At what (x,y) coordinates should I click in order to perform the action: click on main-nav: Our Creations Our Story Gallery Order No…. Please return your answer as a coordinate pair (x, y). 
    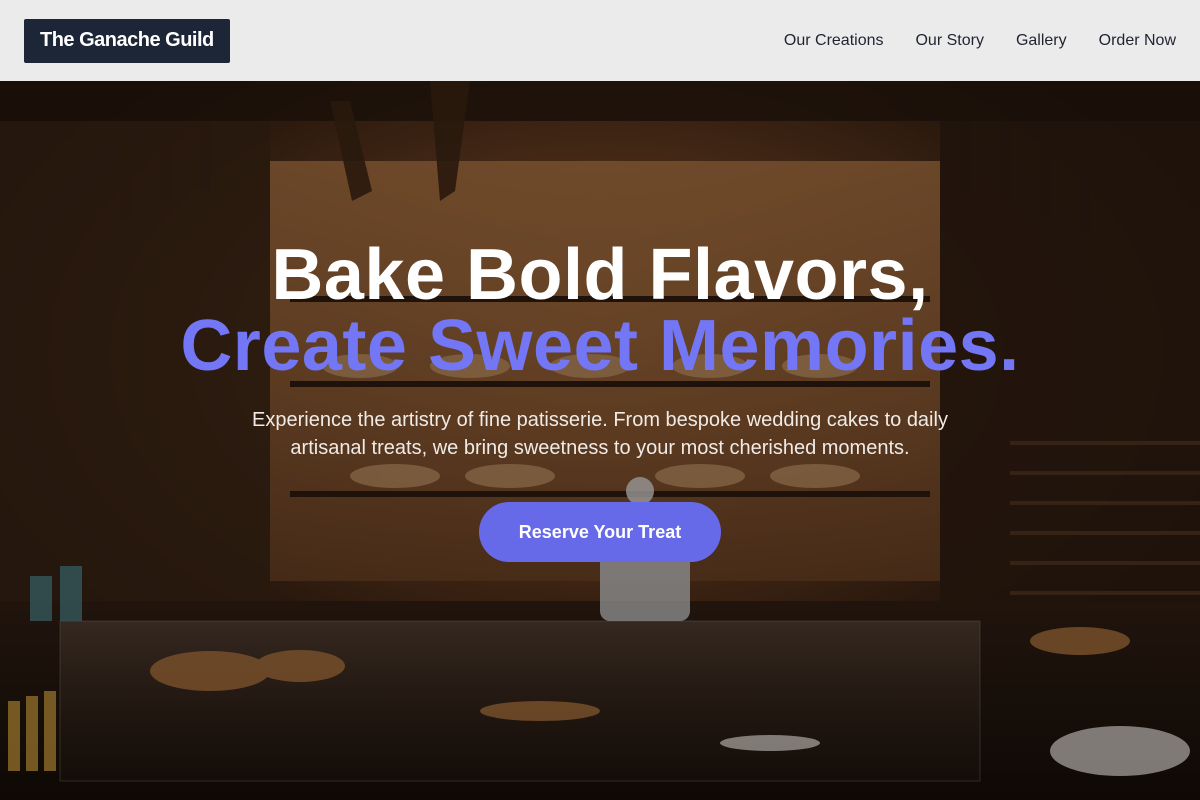
    Looking at the image, I should click on (980, 41).